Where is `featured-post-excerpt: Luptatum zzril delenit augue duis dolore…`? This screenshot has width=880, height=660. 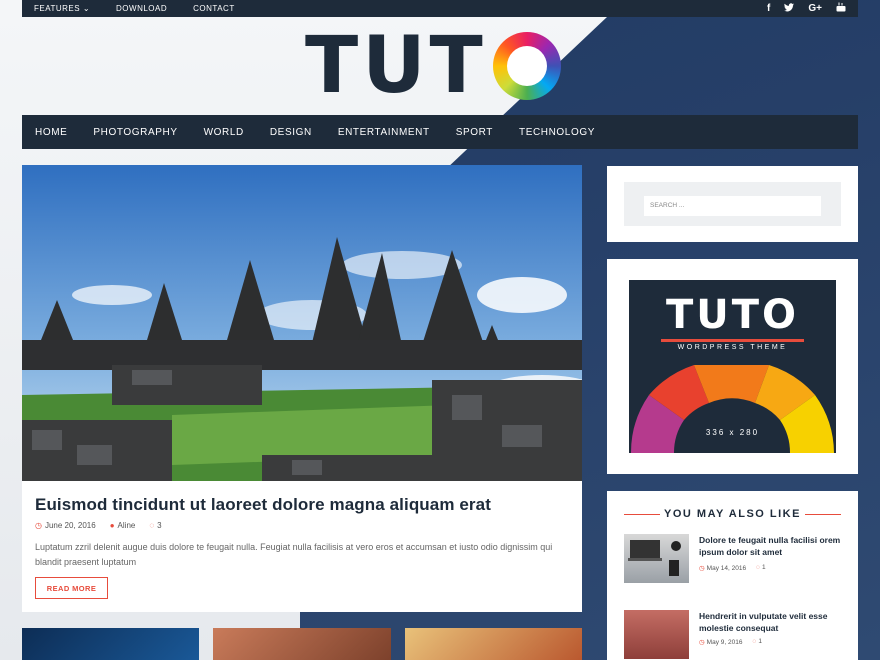 featured-post-excerpt: Luptatum zzril delenit augue duis dolore… is located at coordinates (294, 554).